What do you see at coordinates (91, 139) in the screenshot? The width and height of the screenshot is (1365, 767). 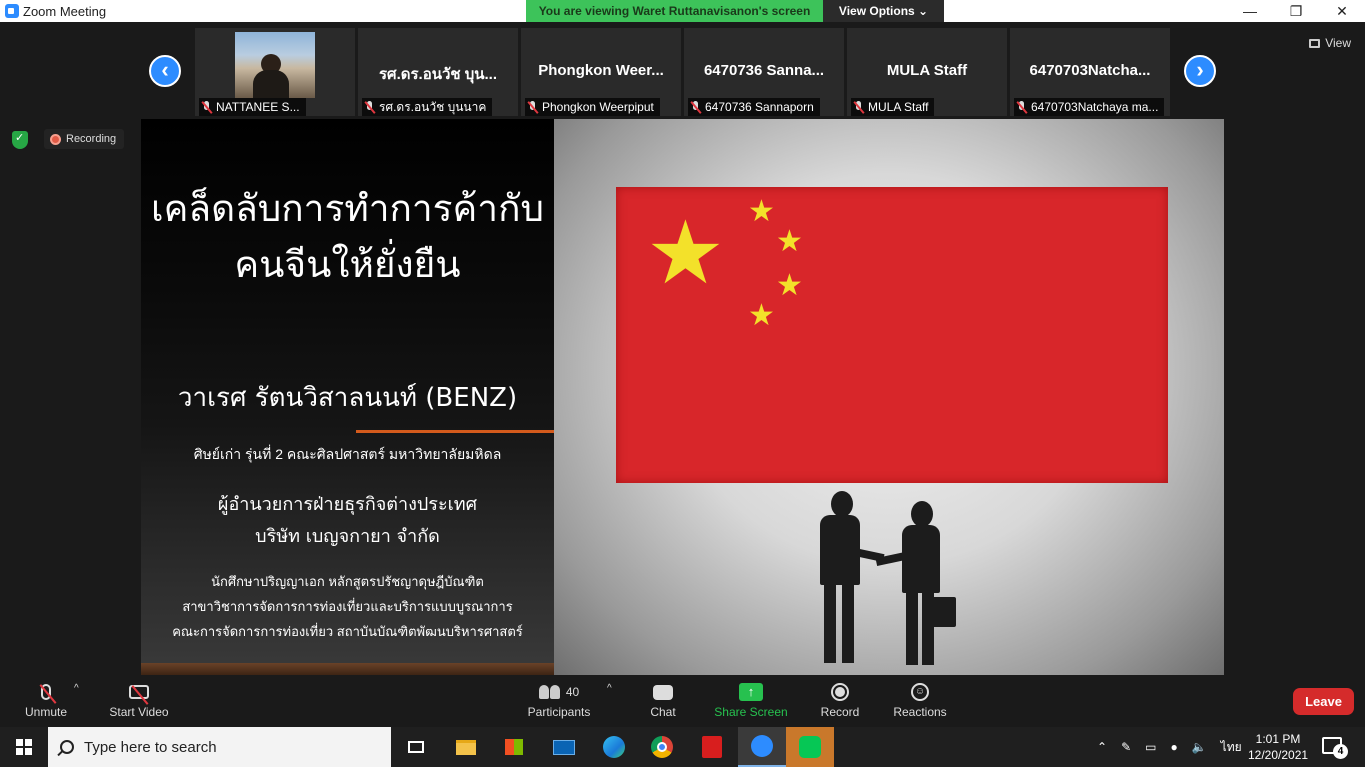 I see `recording-label: Recording` at bounding box center [91, 139].